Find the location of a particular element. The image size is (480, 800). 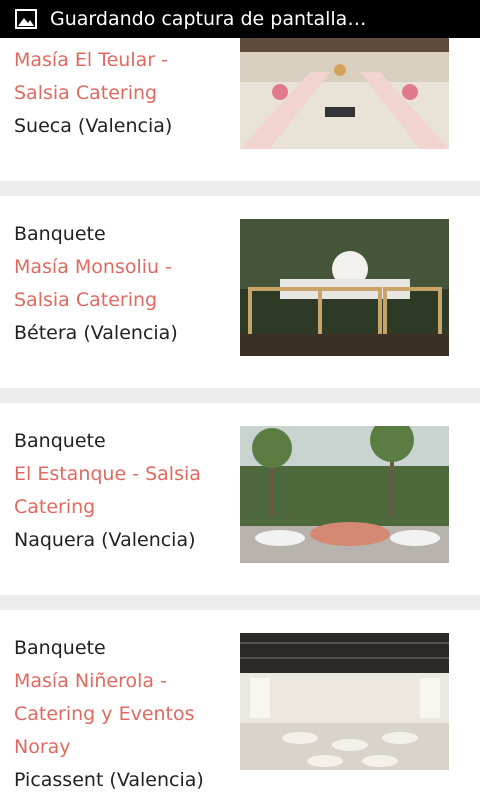

venue-location: Naquera (Valencia) is located at coordinates (105, 540).